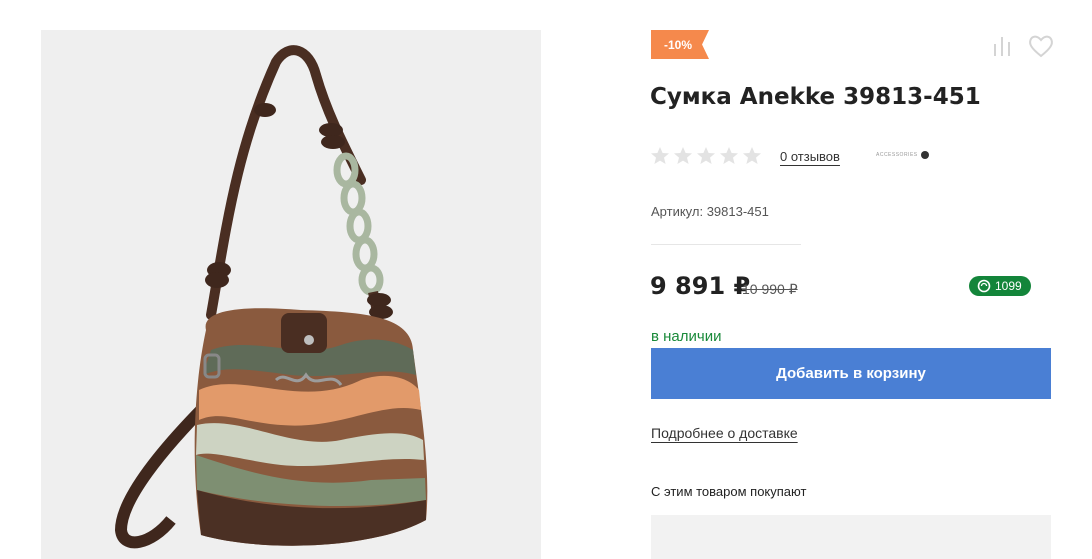 The width and height of the screenshot is (1092, 559). What do you see at coordinates (726, 244) in the screenshot?
I see `divider` at bounding box center [726, 244].